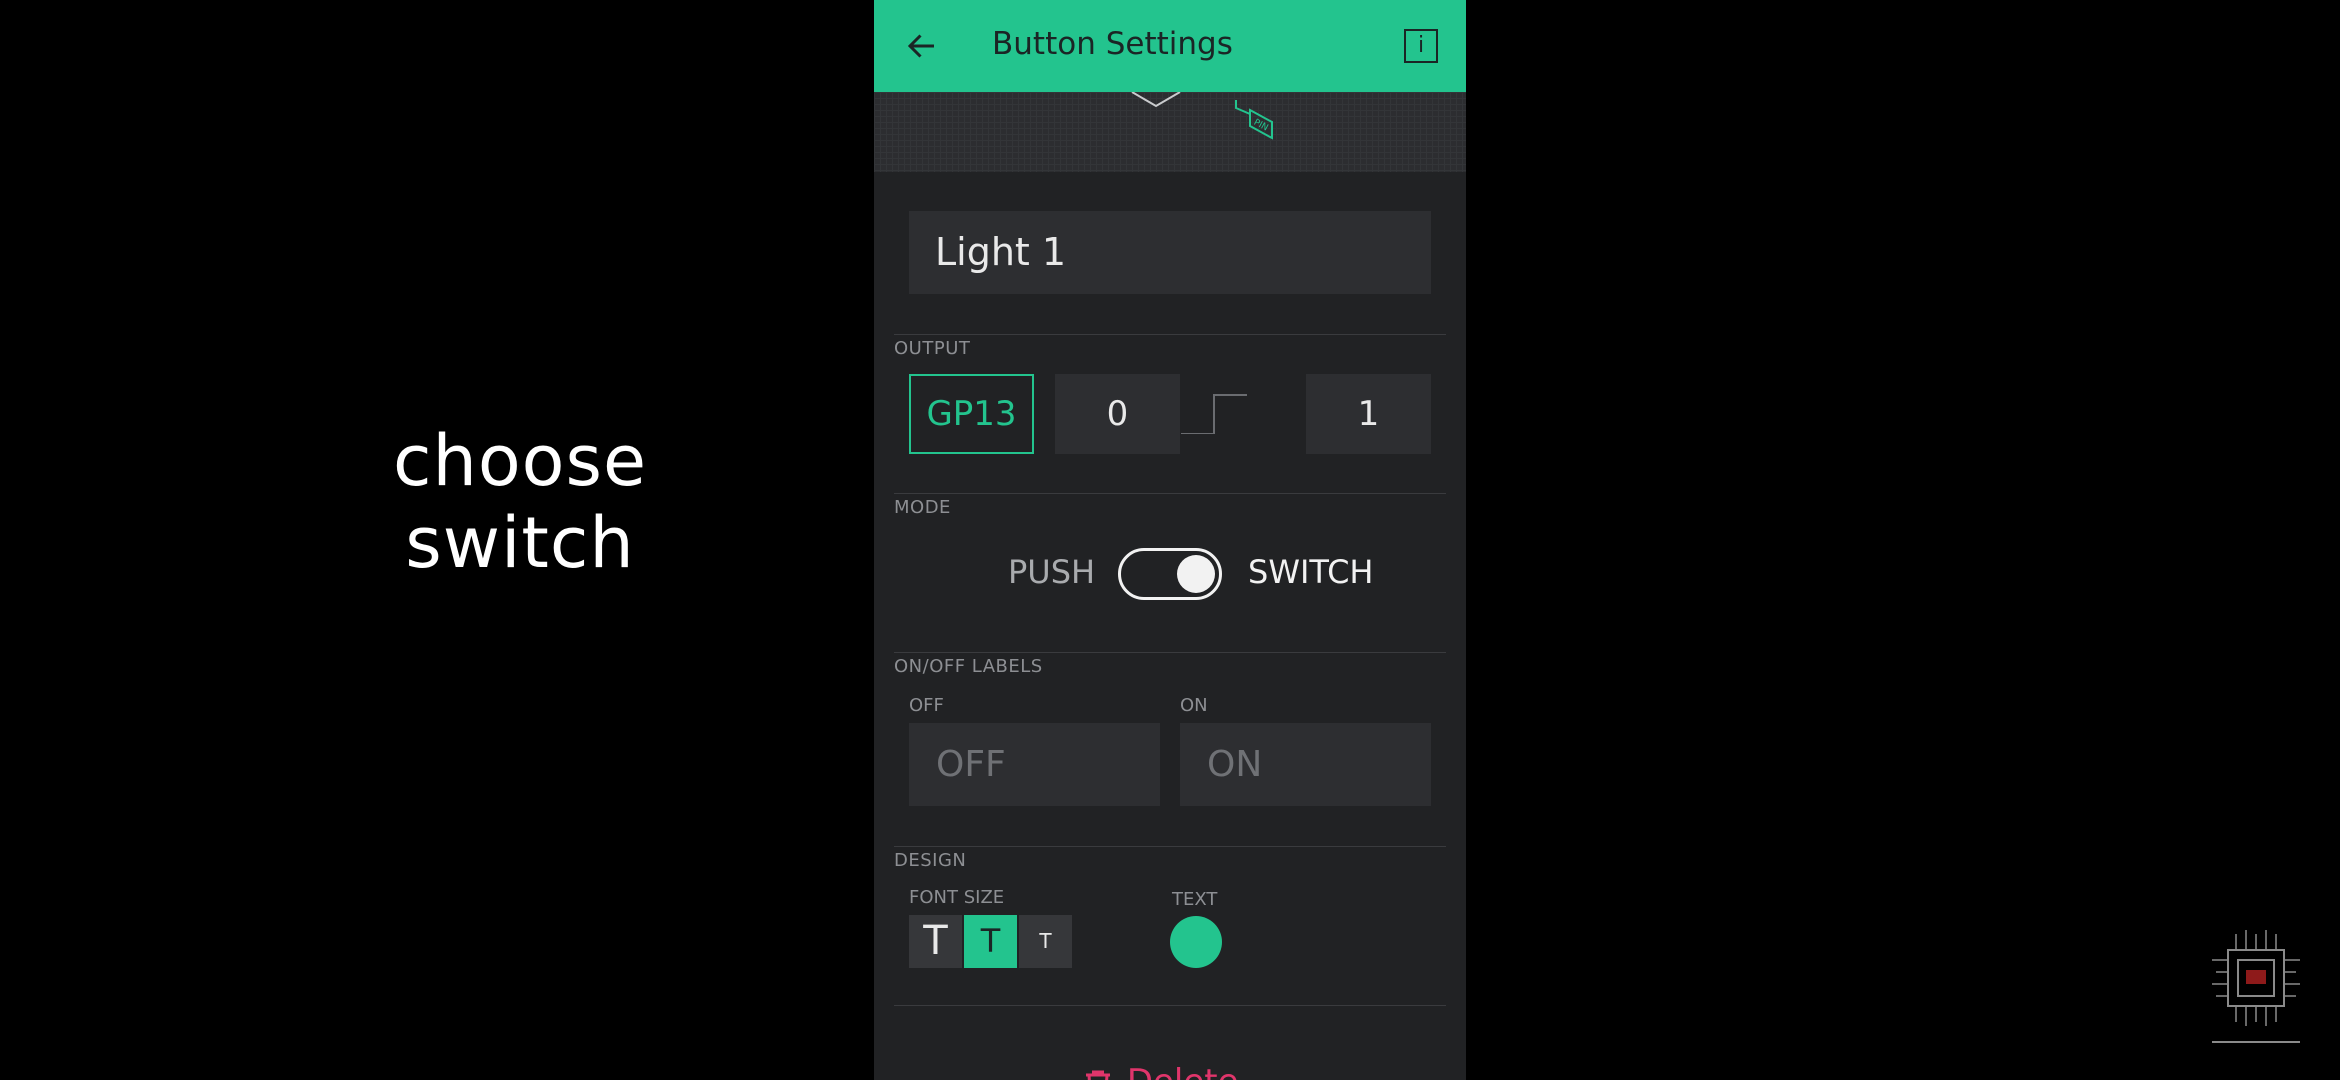 Image resolution: width=2340 pixels, height=1080 pixels. I want to click on output-section-label: OUTPUT, so click(932, 348).